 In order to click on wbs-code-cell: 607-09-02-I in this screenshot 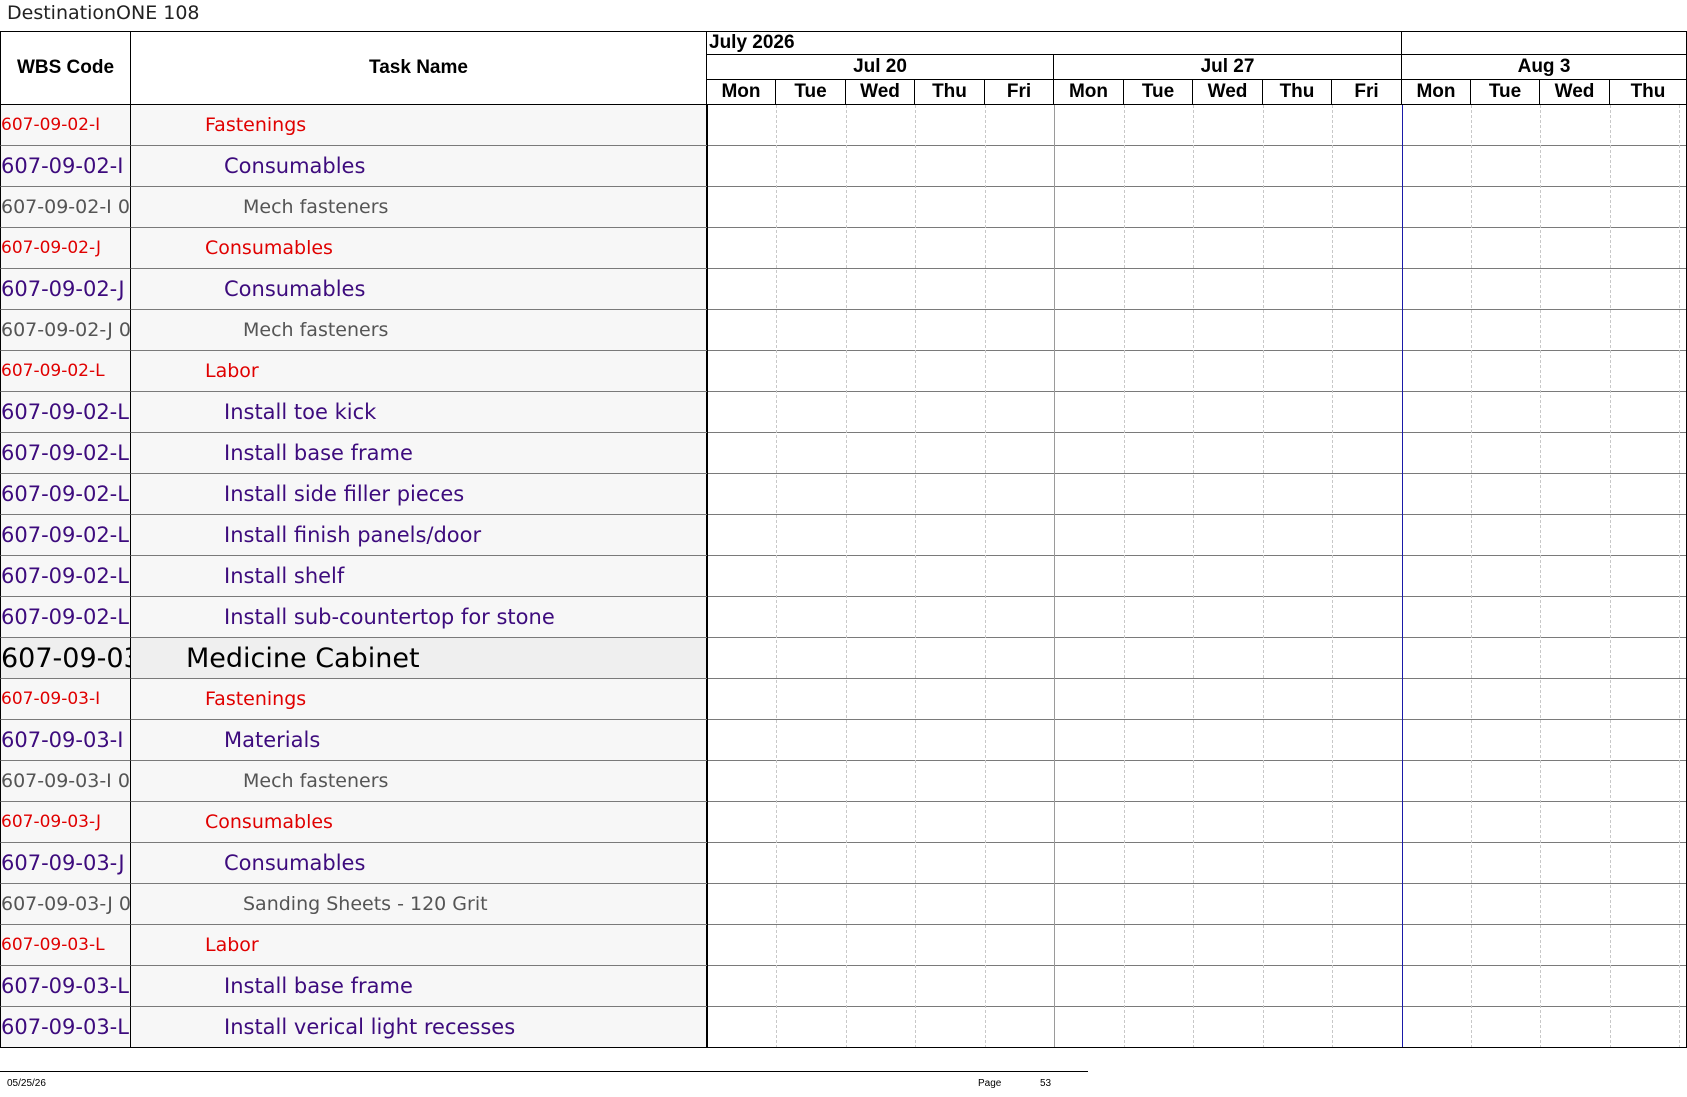, I will do `click(65, 125)`.